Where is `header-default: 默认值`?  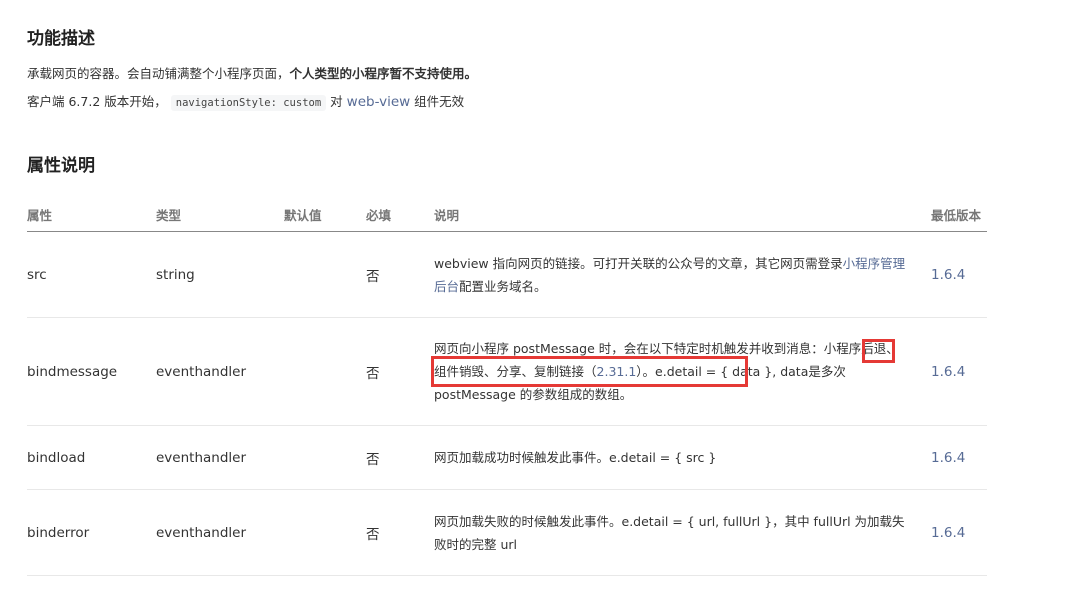
header-default: 默认值 is located at coordinates (325, 214).